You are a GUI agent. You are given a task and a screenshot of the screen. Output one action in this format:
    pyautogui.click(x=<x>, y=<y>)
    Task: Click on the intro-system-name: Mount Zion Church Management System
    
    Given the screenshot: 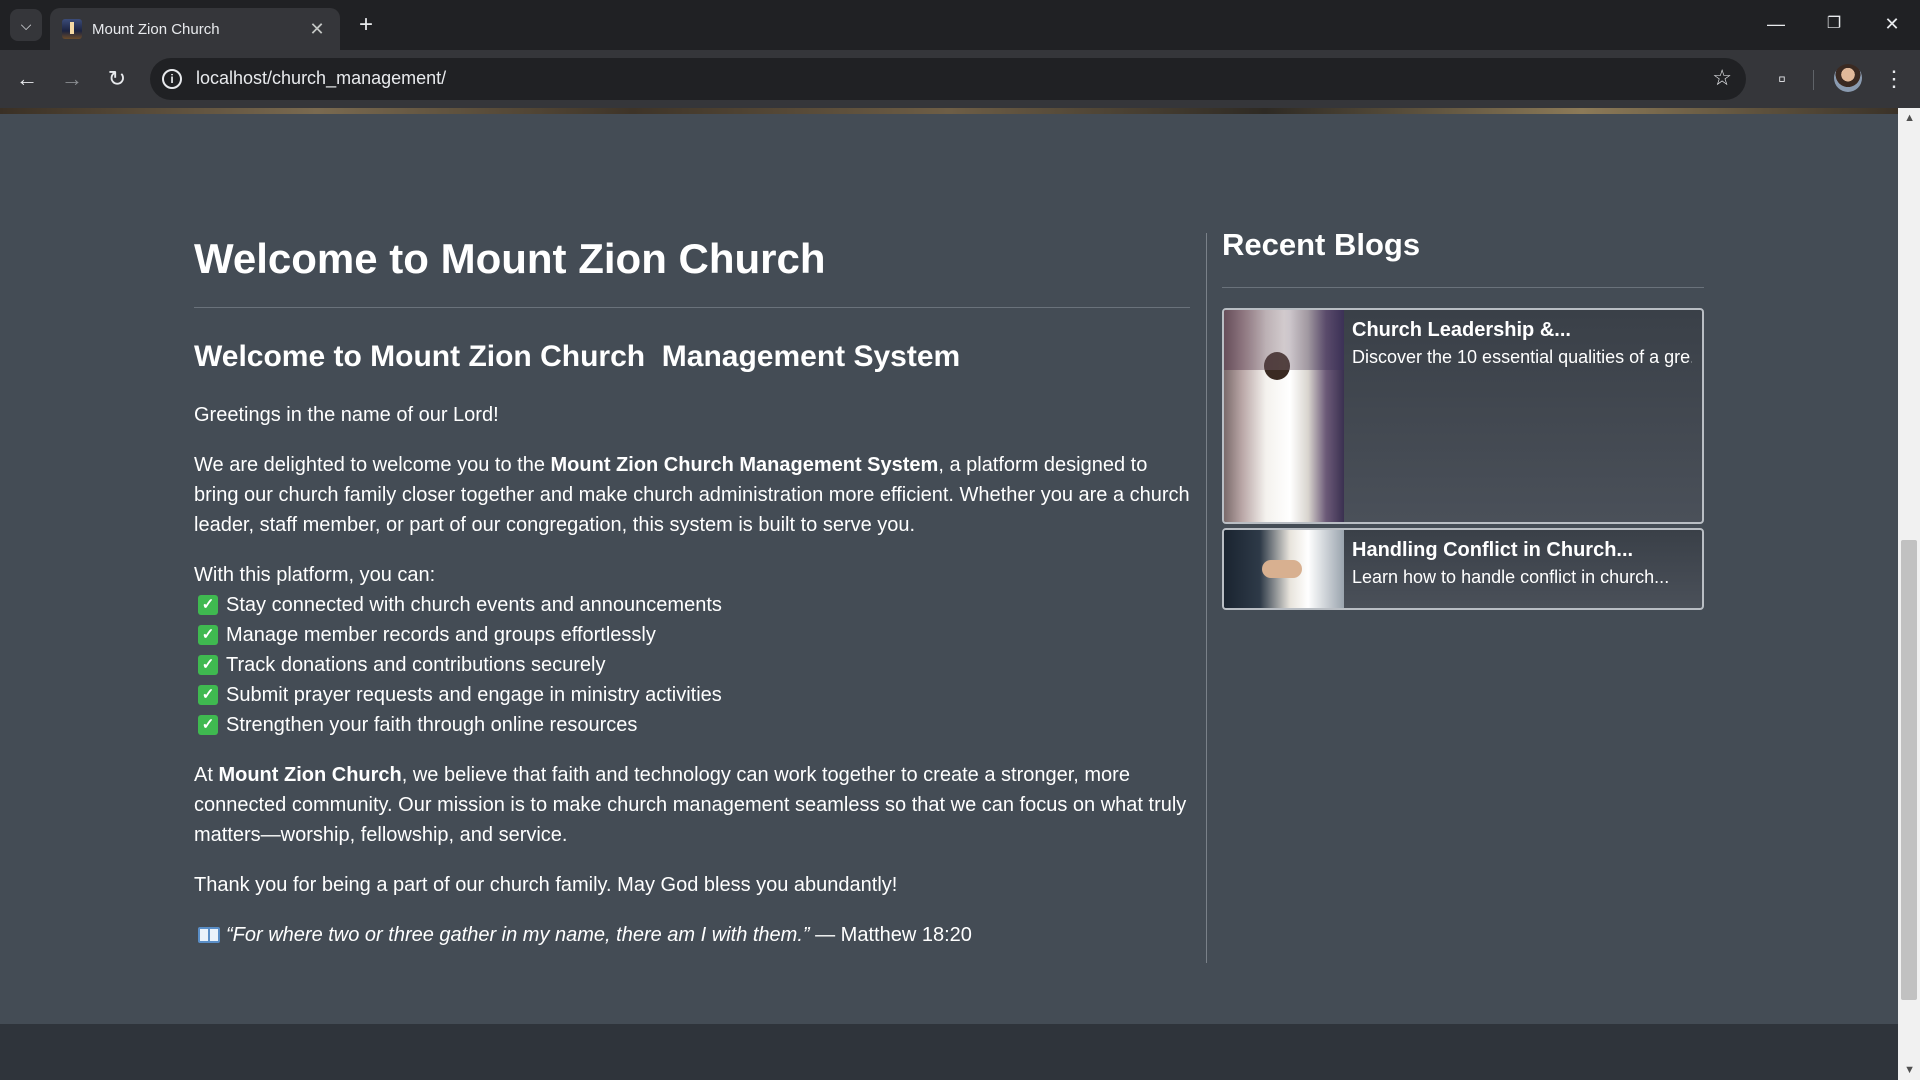 What is the action you would take?
    pyautogui.click(x=744, y=465)
    